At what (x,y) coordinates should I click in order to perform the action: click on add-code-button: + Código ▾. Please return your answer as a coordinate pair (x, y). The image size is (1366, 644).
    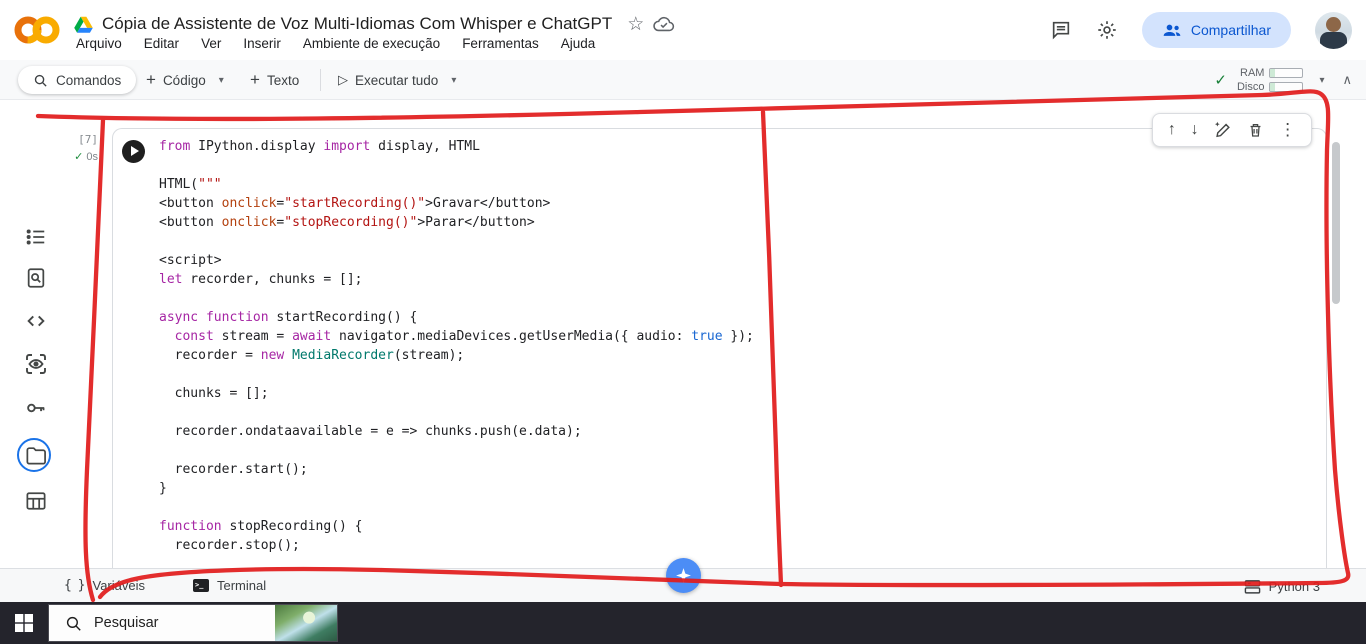
    Looking at the image, I should click on (185, 80).